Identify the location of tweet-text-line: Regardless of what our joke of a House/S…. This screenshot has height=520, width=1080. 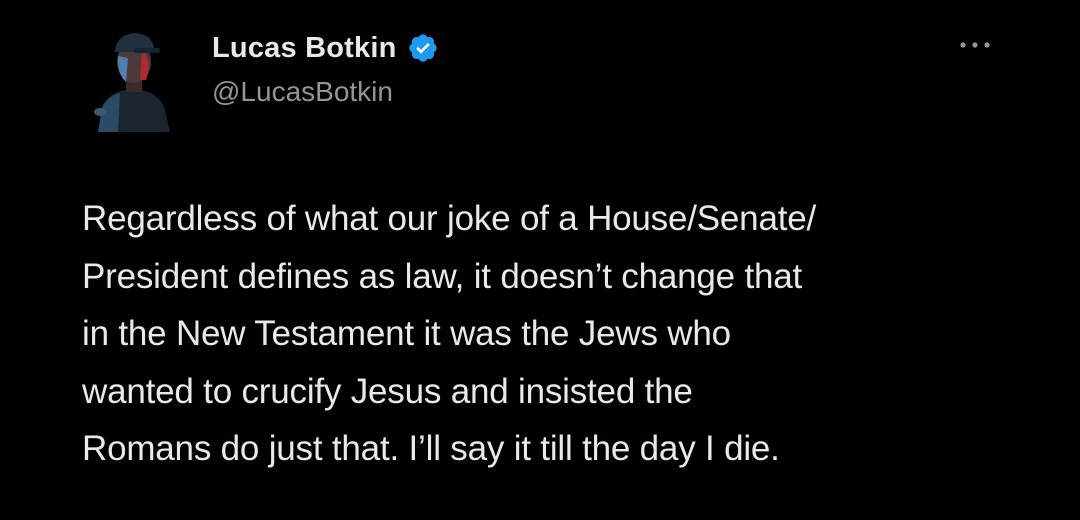
(449, 218).